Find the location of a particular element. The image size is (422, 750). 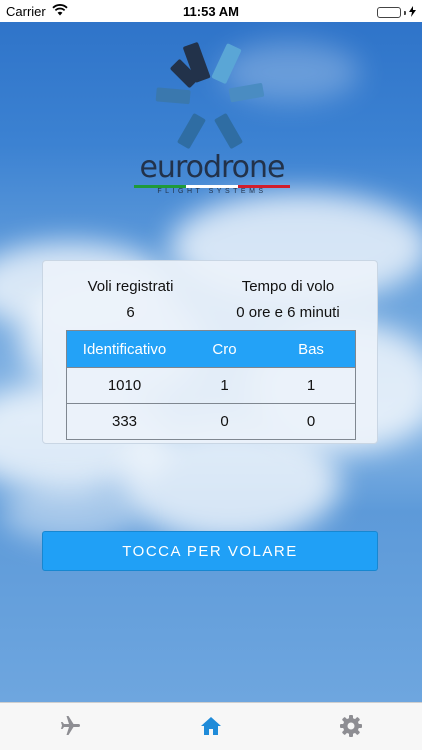

drones-table: Identificativo Cro Bas 1010 1 1 333 0 0 is located at coordinates (211, 385).